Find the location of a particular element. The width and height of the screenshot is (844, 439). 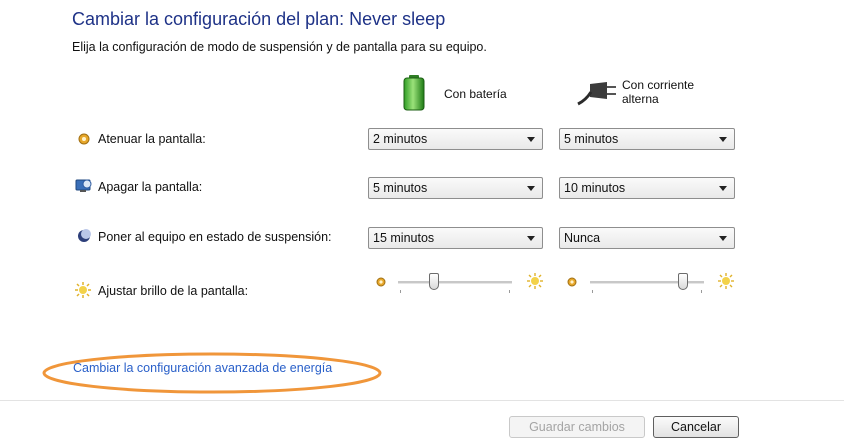

brightness-sun-icon is located at coordinates (82, 289).